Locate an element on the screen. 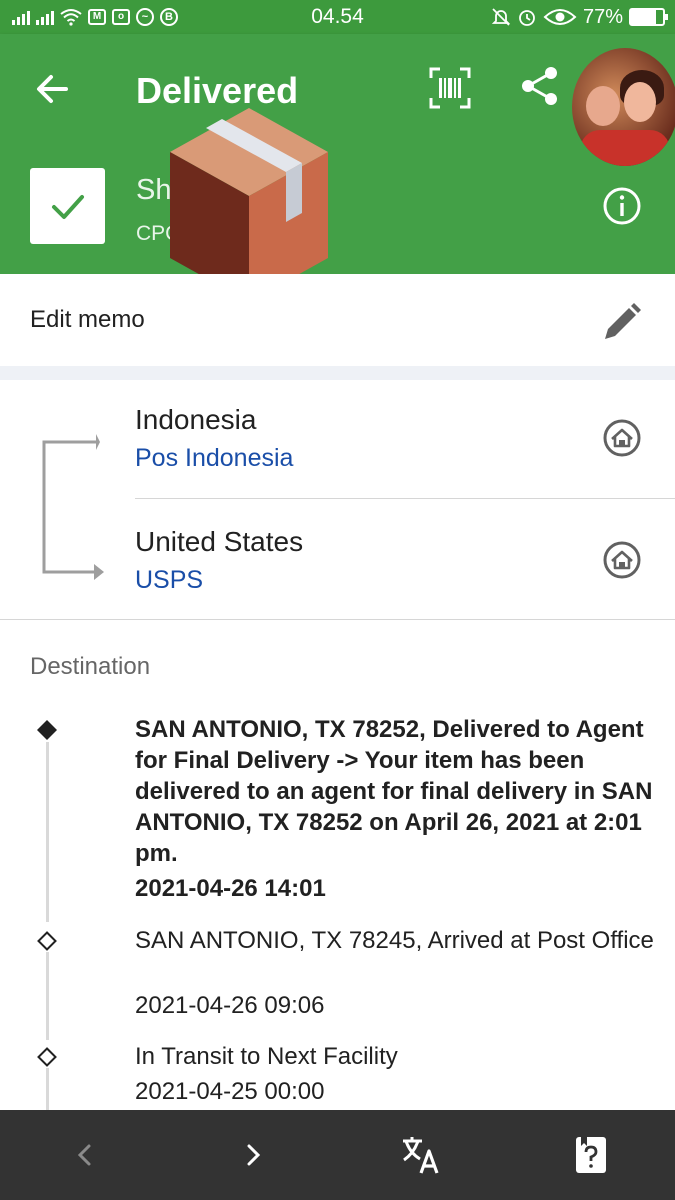  memo-label: Edit memo is located at coordinates (87, 319).